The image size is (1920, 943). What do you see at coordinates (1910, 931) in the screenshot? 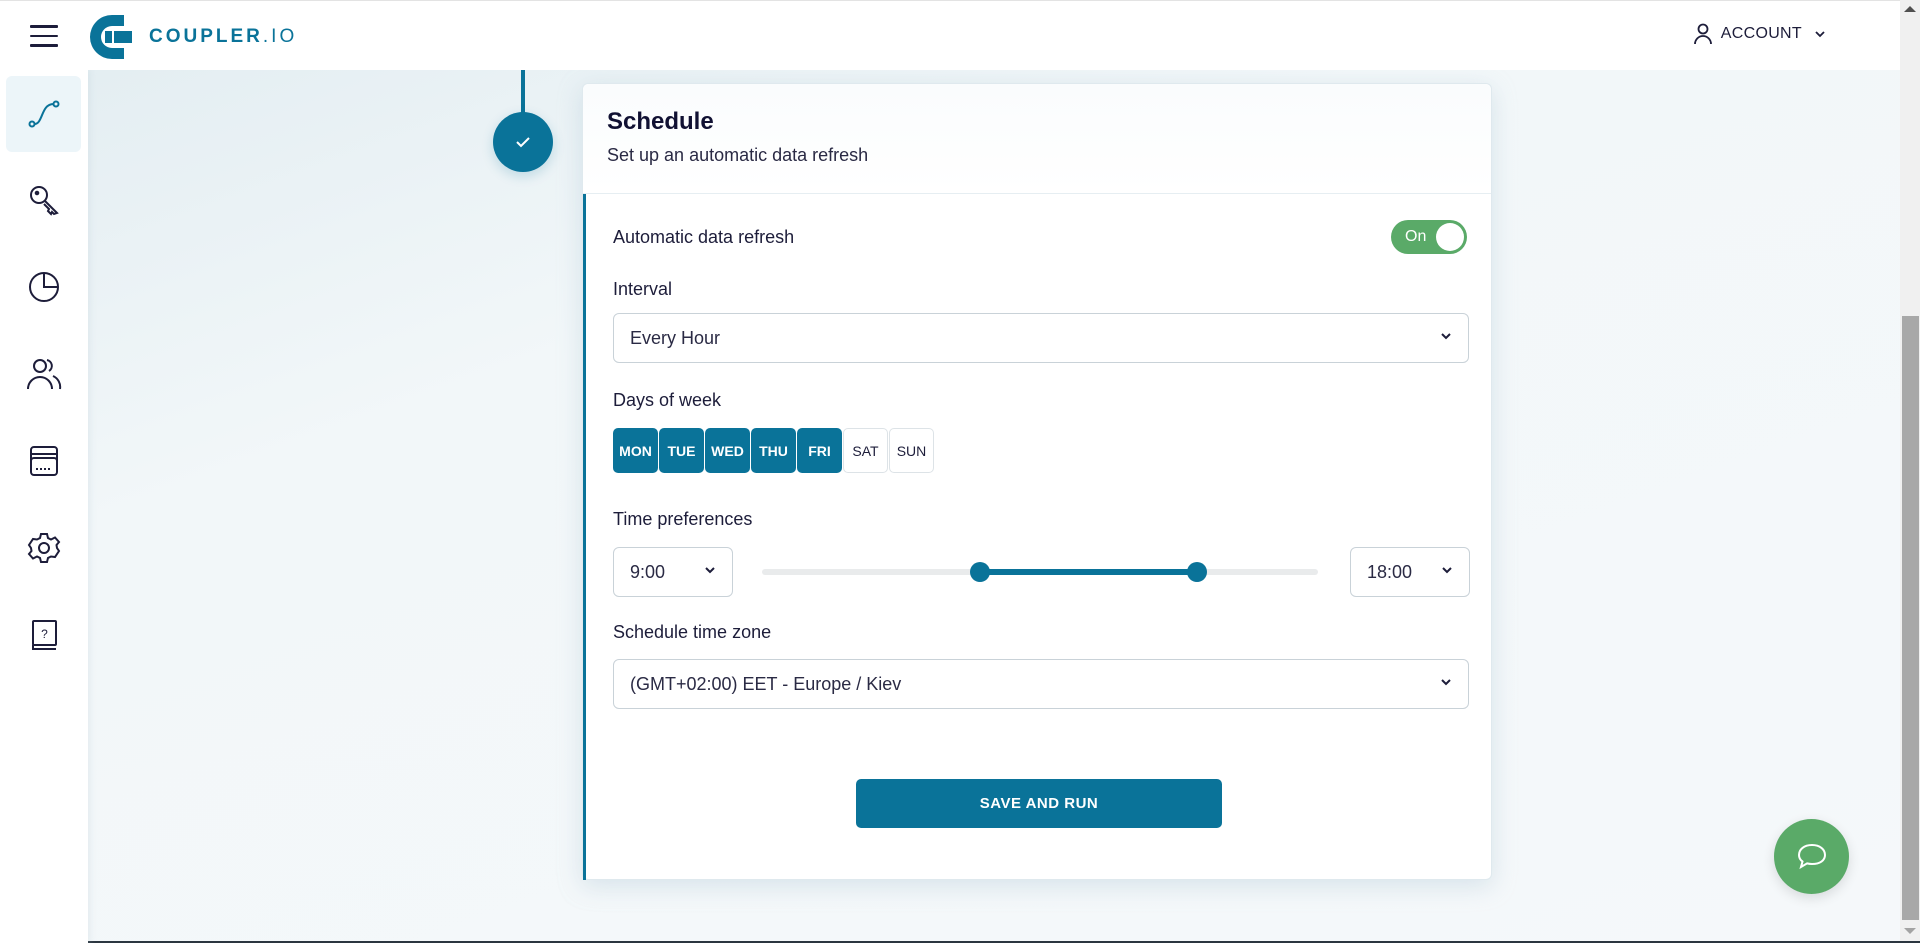
I see `scroll-down-arrow-icon` at bounding box center [1910, 931].